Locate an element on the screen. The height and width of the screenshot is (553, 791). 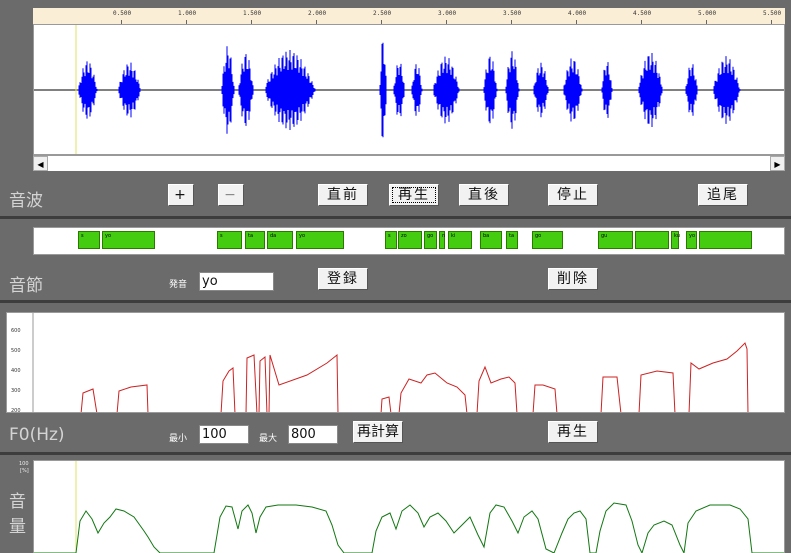
syllable-segment-label: yo is located at coordinates (302, 236).